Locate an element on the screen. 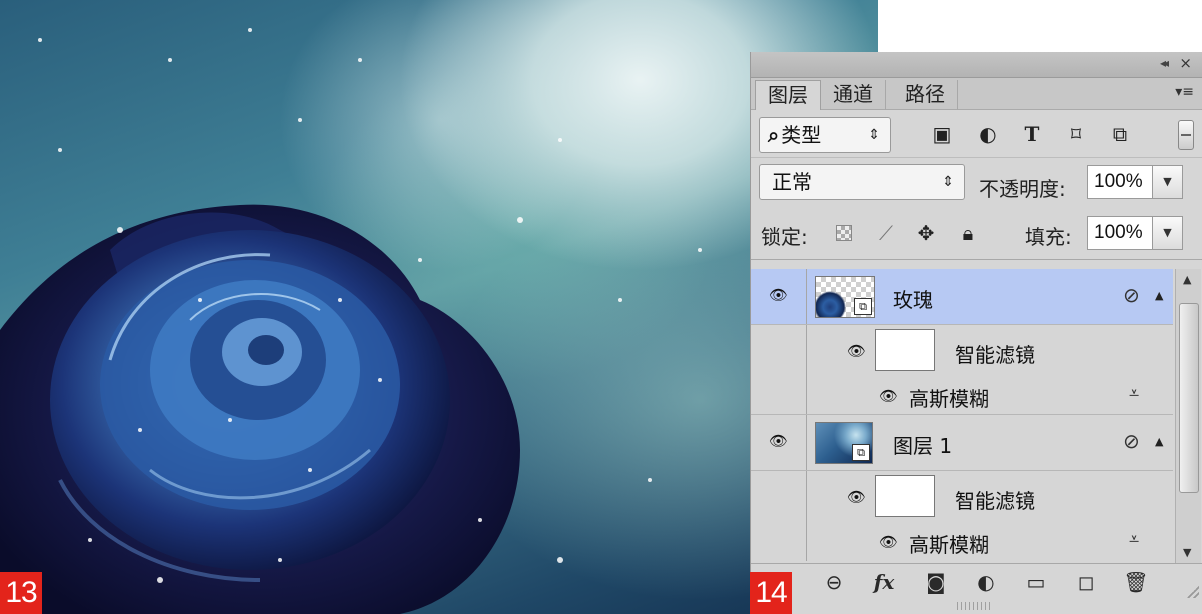 The image size is (1202, 614). close-icon: × is located at coordinates (1185, 63).